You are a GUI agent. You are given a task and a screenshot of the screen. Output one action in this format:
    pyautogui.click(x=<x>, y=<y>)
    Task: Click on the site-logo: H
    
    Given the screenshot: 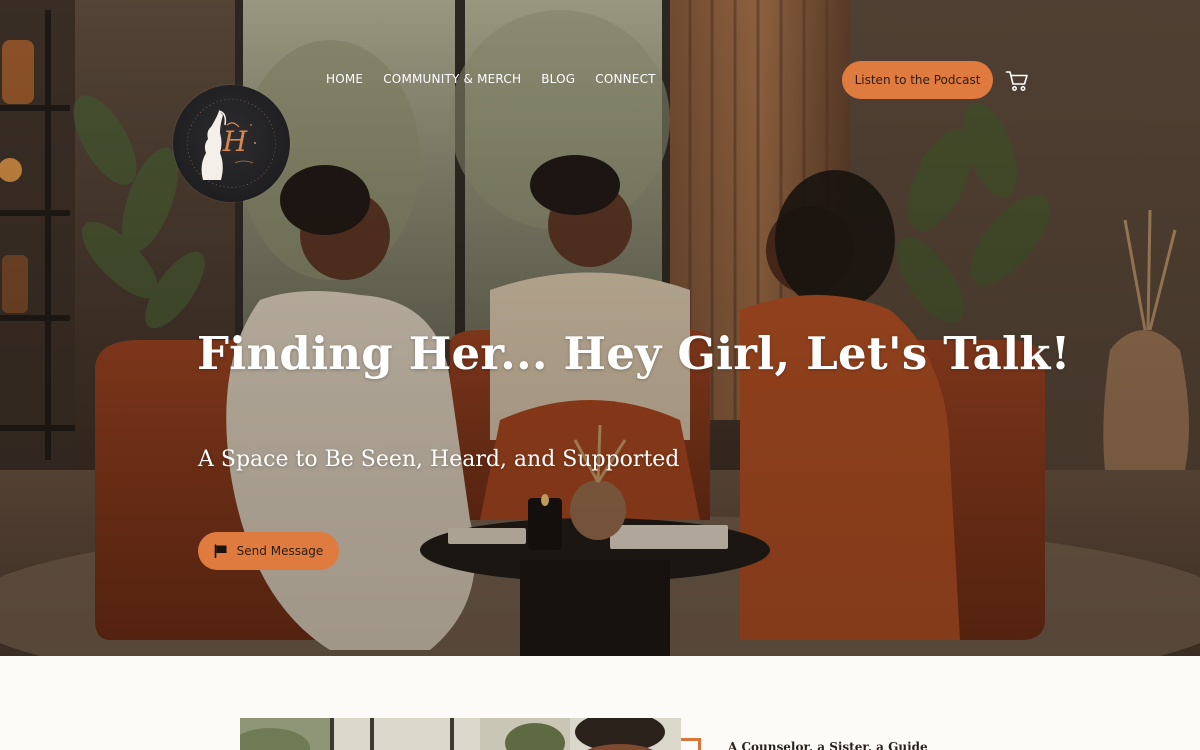 What is the action you would take?
    pyautogui.click(x=231, y=143)
    